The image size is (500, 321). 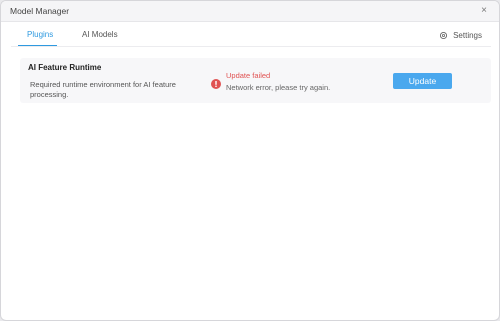 I want to click on settings-button: Settings, so click(x=460, y=35).